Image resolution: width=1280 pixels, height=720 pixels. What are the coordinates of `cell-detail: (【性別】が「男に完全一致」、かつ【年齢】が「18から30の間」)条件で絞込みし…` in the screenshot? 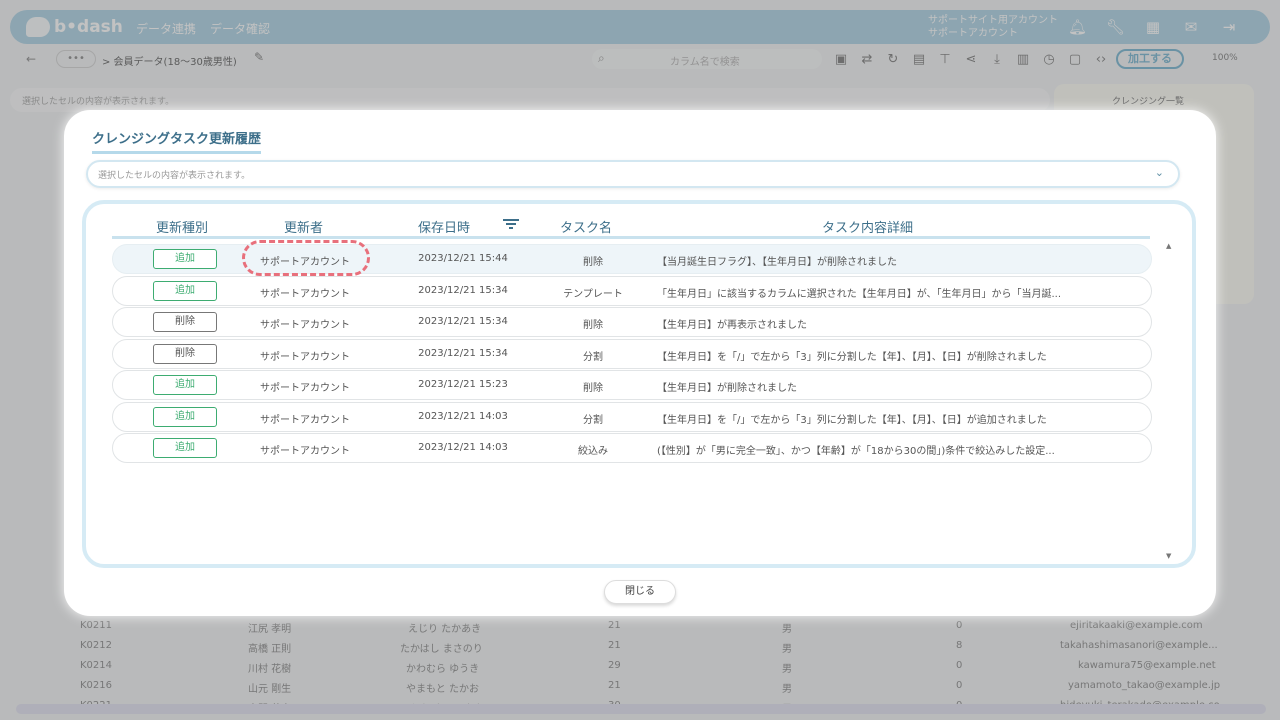 It's located at (856, 451).